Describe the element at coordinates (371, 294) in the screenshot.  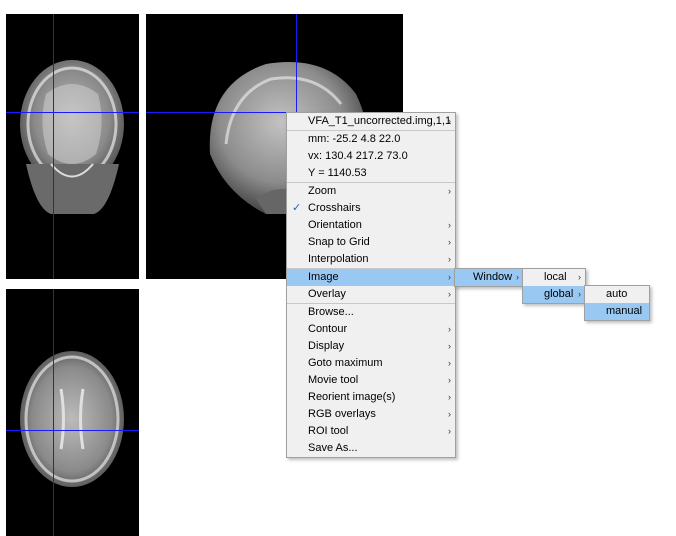
I see `menu-item-overlay: Overlay ›` at that location.